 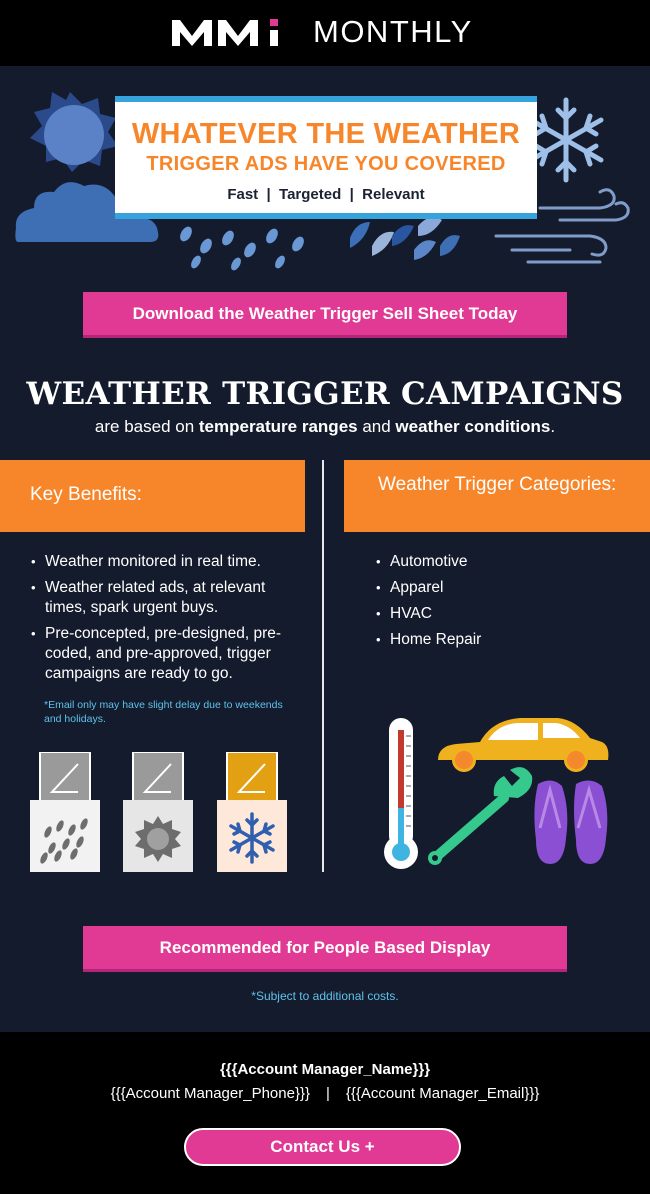 What do you see at coordinates (210, 1093) in the screenshot?
I see `account-manager-phone: {{{Account Manager_Phone}}}` at bounding box center [210, 1093].